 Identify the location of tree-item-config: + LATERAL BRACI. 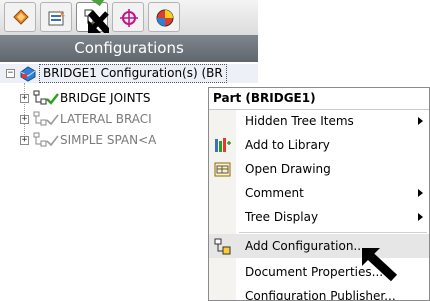
(105, 119).